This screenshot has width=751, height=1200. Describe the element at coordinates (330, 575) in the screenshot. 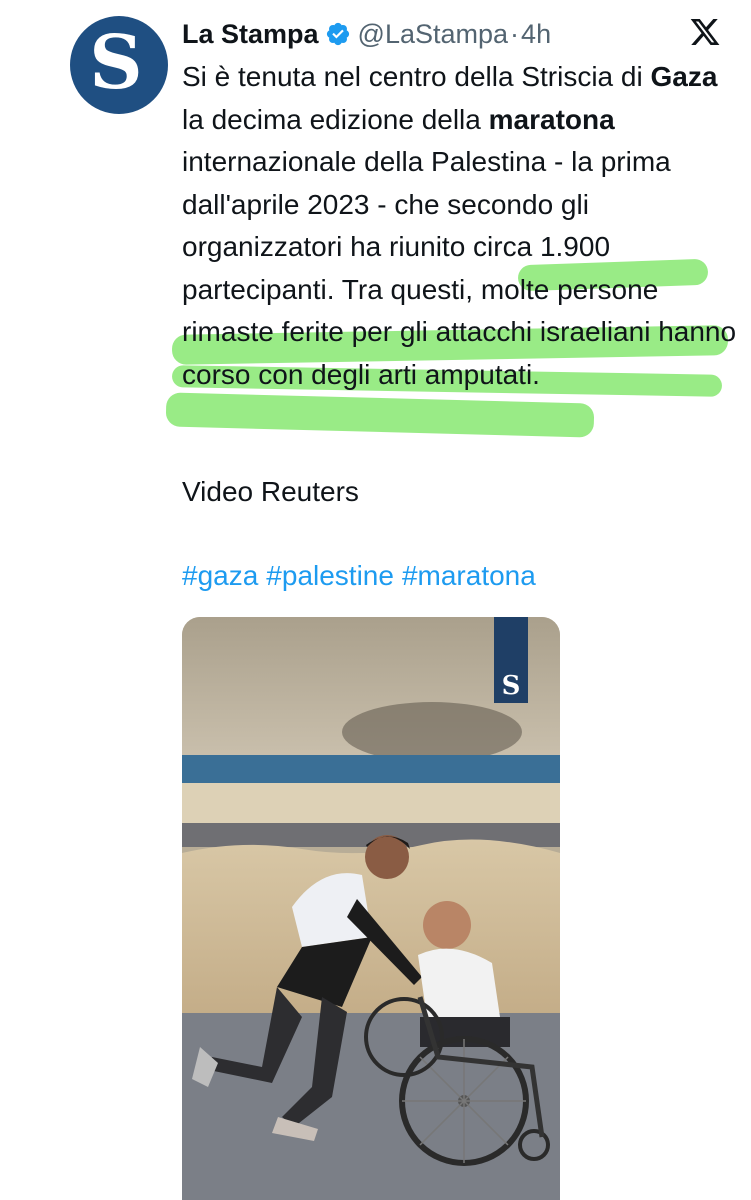

I see `hashtag-link: #palestine` at that location.